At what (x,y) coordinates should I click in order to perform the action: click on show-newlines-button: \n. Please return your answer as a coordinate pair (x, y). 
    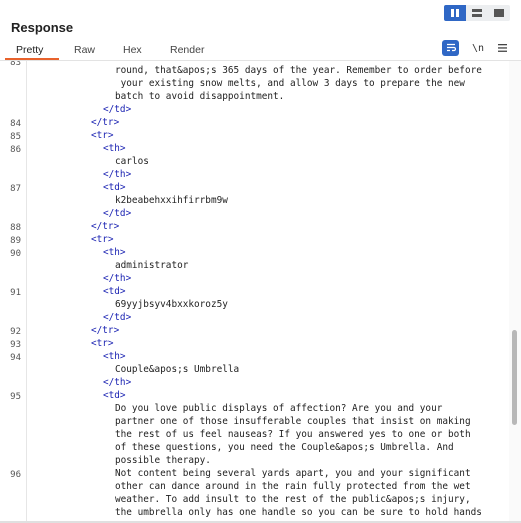
    Looking at the image, I should click on (478, 48).